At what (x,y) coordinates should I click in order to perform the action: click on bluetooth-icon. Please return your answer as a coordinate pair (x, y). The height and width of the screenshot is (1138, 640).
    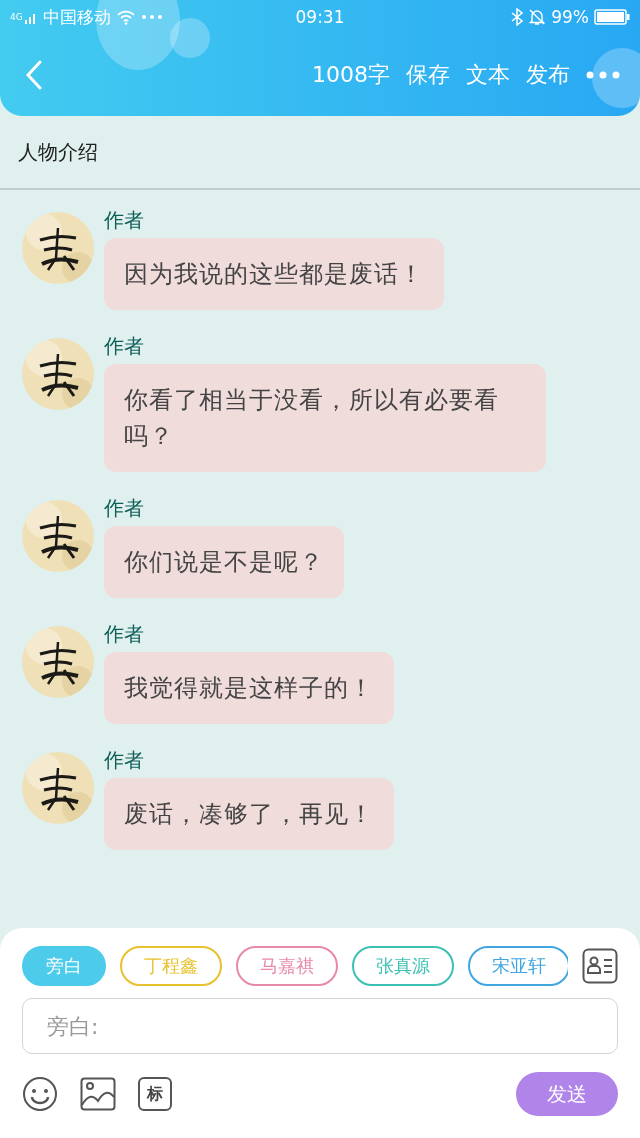
    Looking at the image, I should click on (517, 17).